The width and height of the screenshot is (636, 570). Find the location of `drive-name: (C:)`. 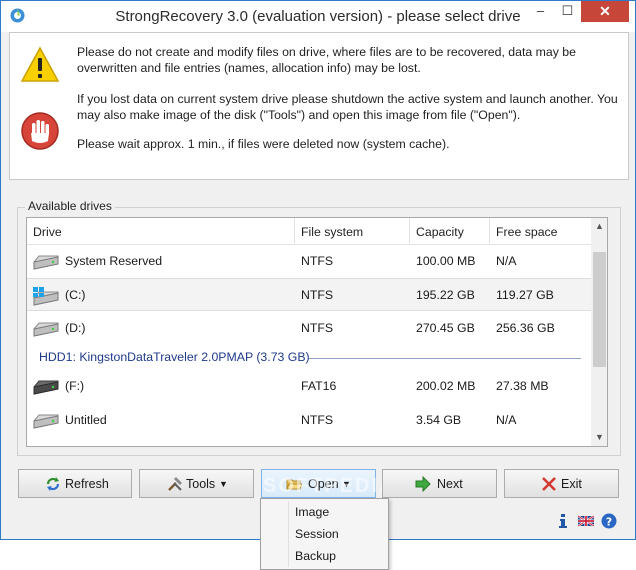

drive-name: (C:) is located at coordinates (75, 295).